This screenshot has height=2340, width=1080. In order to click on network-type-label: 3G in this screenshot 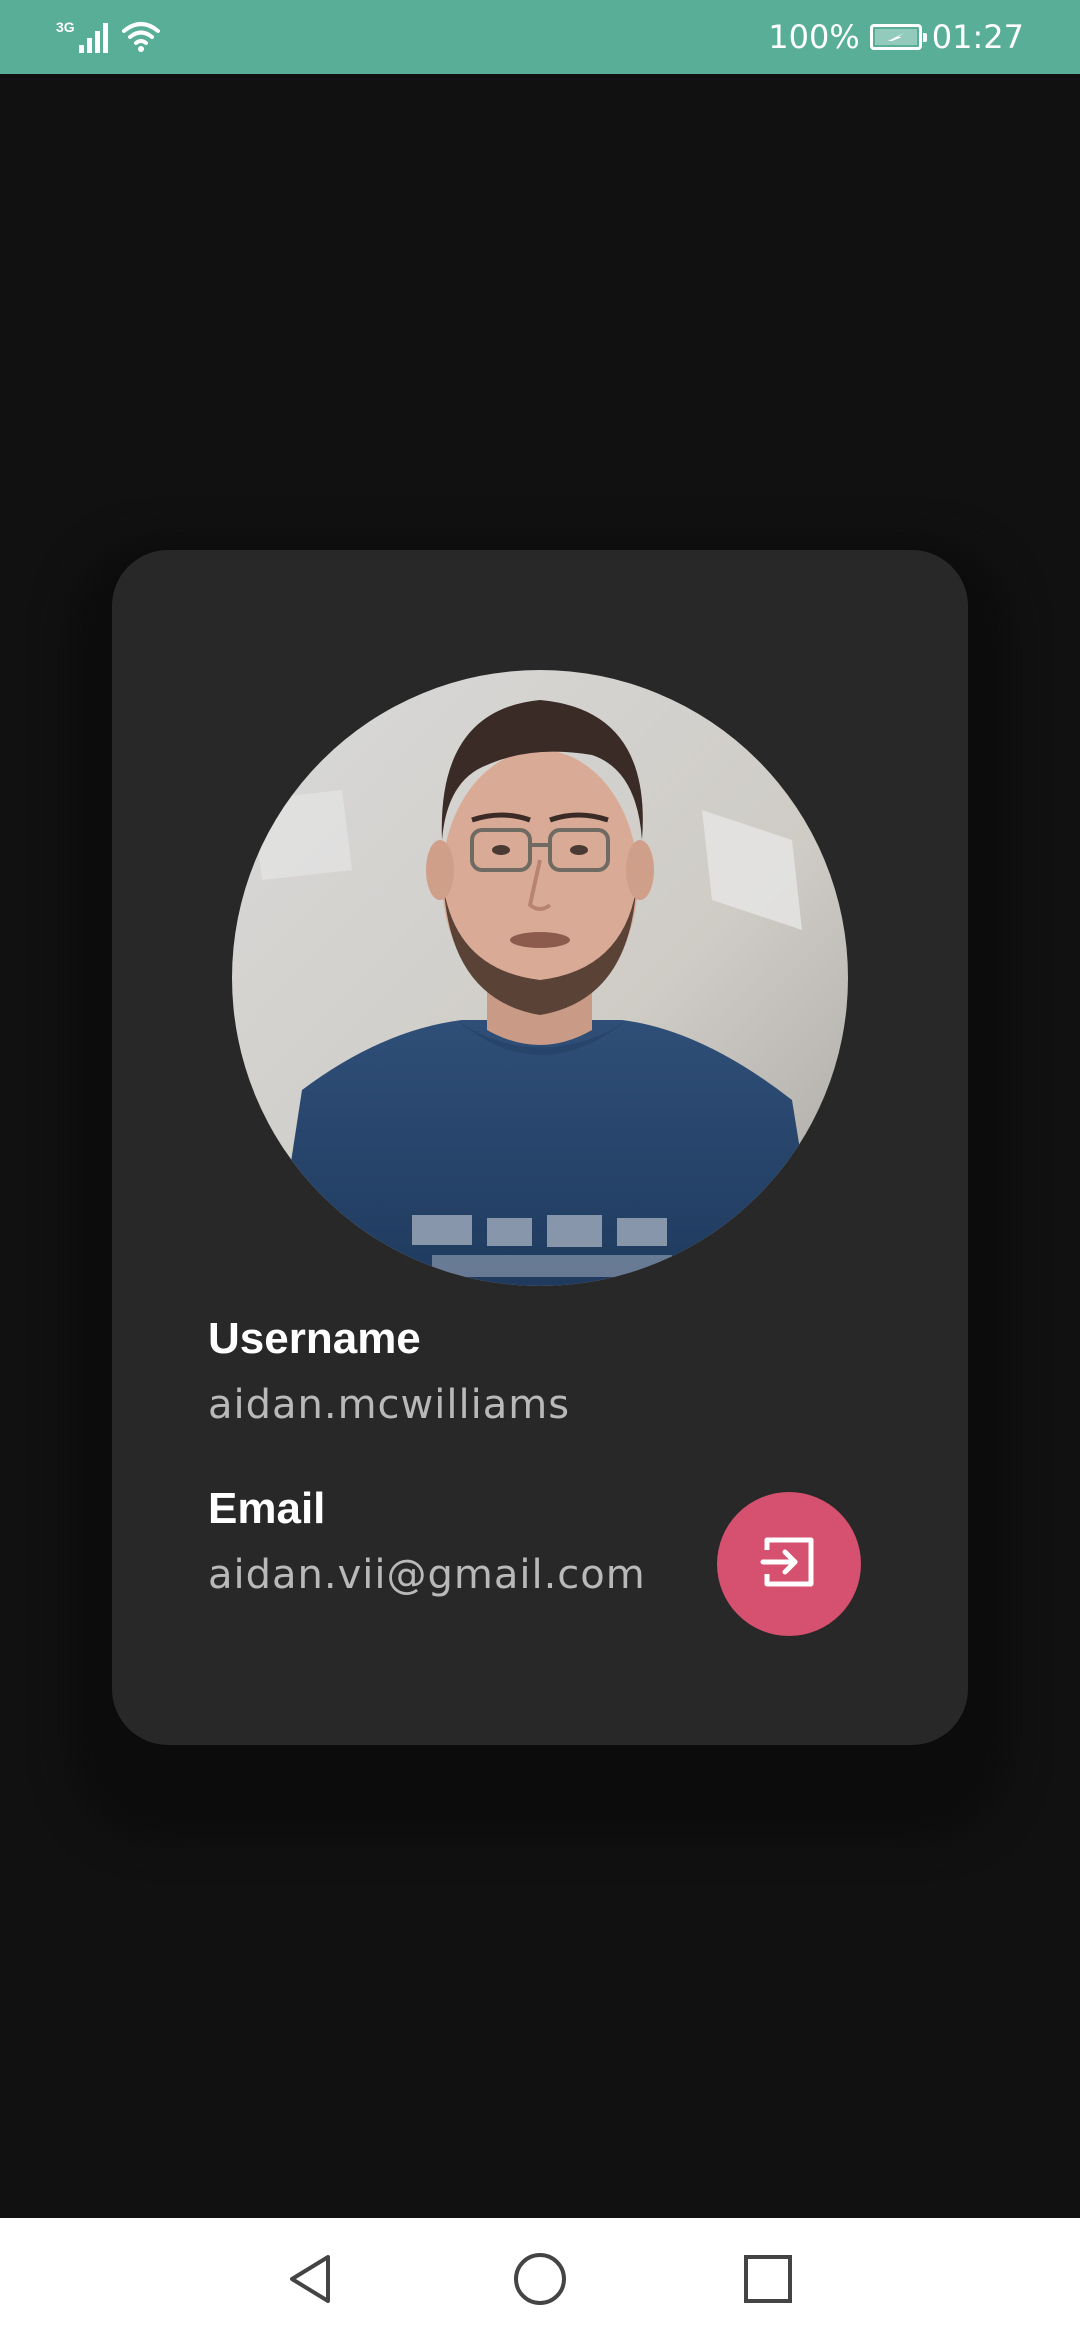, I will do `click(65, 27)`.